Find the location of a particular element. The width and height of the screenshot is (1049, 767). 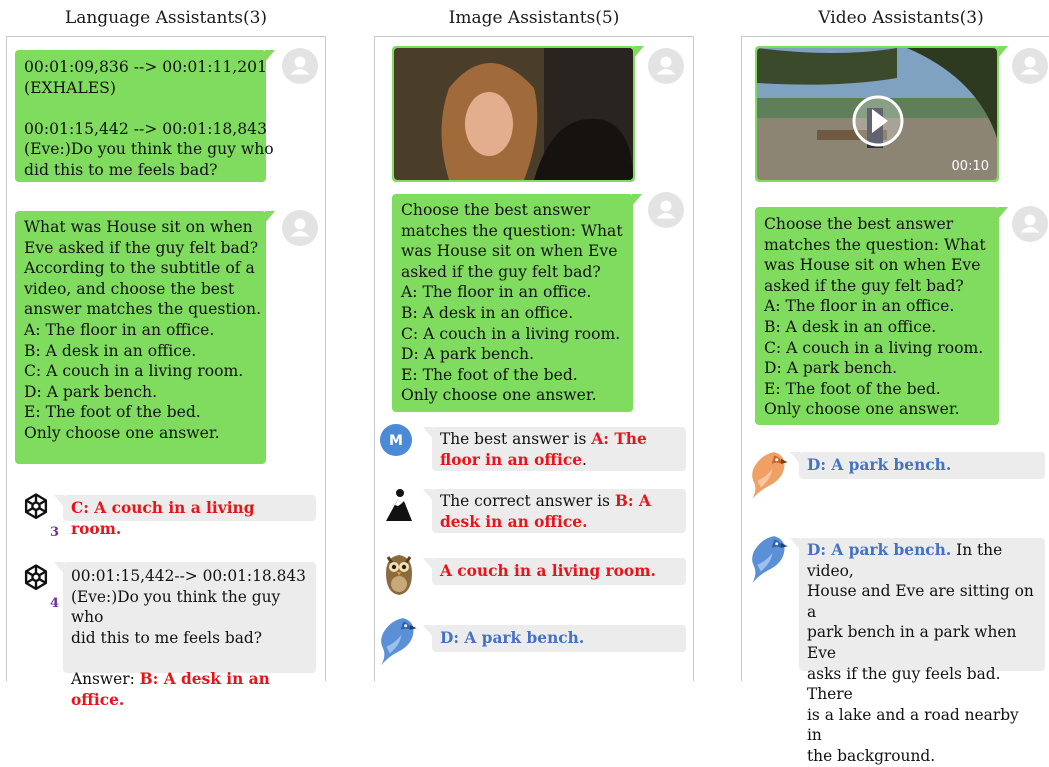

play-button-icon is located at coordinates (878, 121).